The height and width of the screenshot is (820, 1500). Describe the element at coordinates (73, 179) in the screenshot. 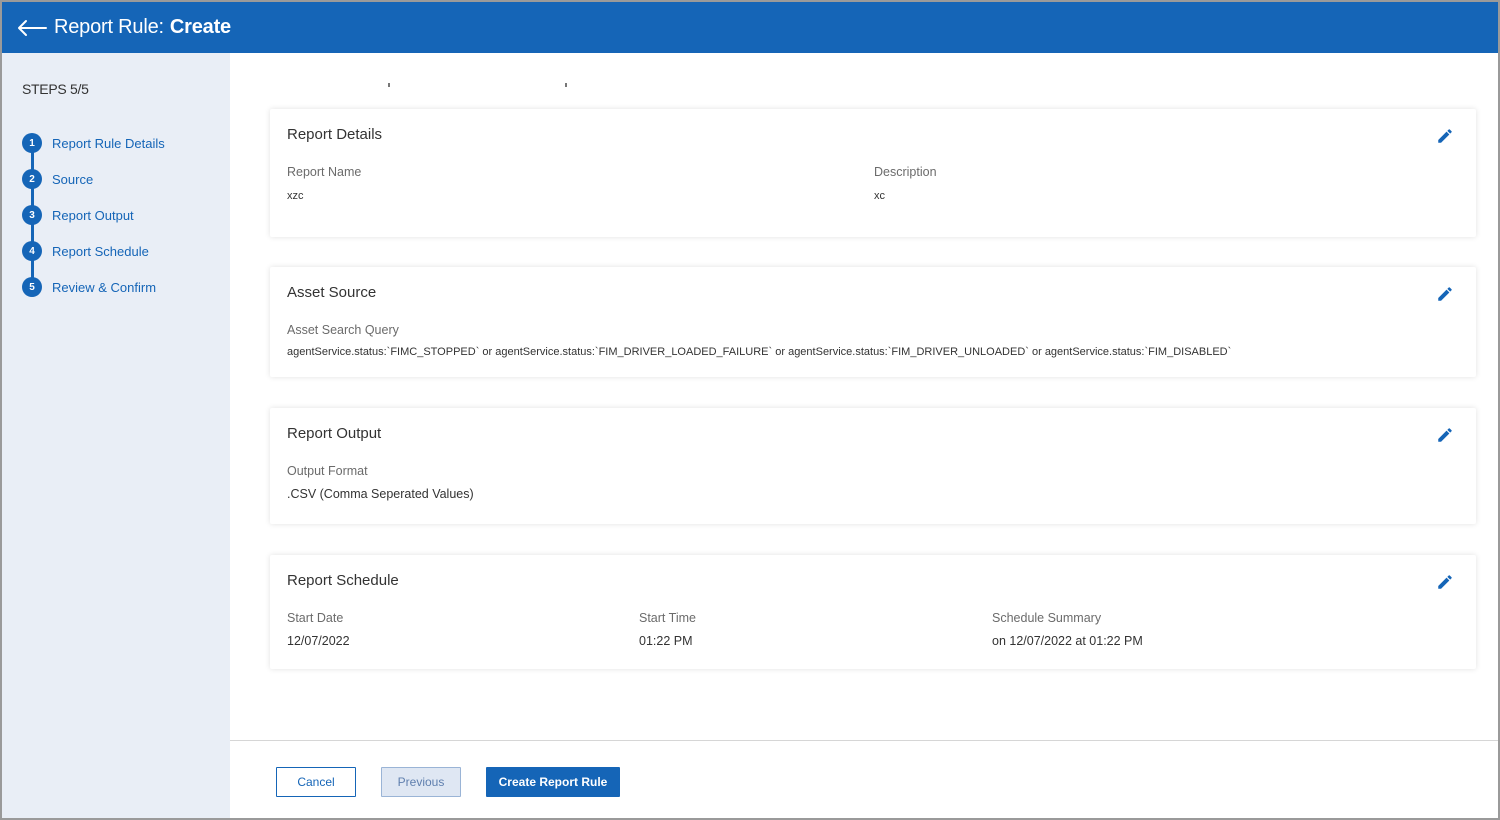

I see `step-label: Source` at that location.